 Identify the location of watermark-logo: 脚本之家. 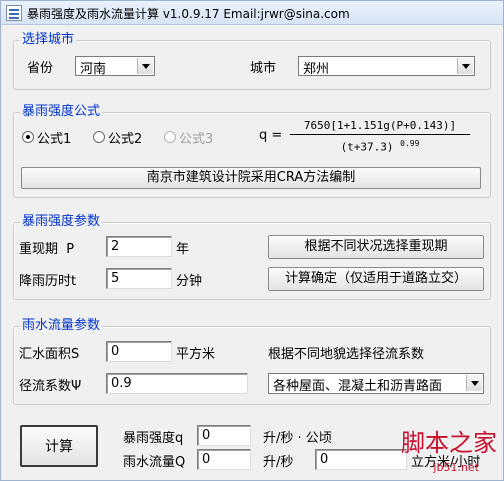
(449, 443).